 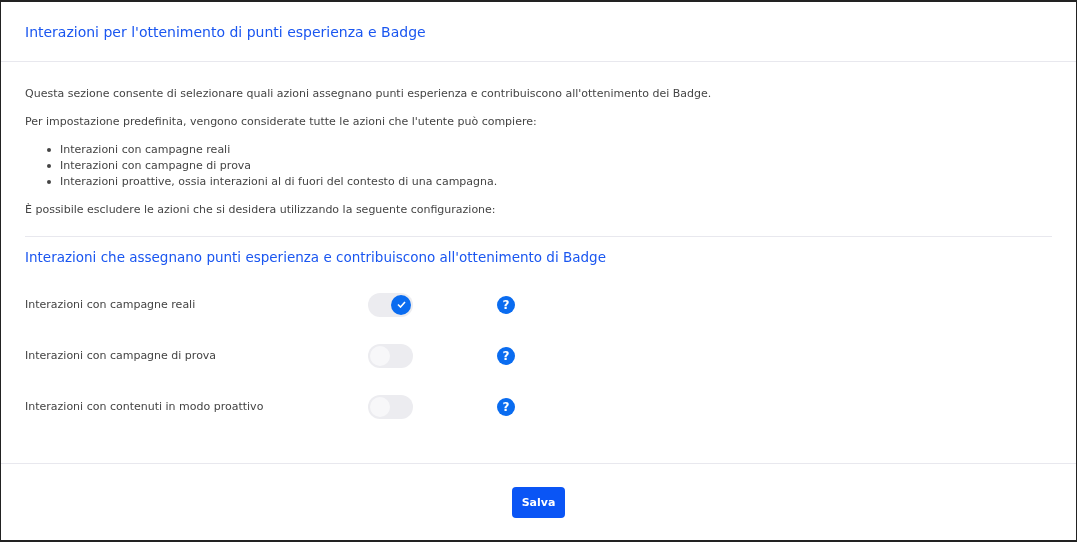 I want to click on bullet-item: Interazioni proattive, ossia interazioni al di fuori del contesto di una campagna., so click(x=279, y=182).